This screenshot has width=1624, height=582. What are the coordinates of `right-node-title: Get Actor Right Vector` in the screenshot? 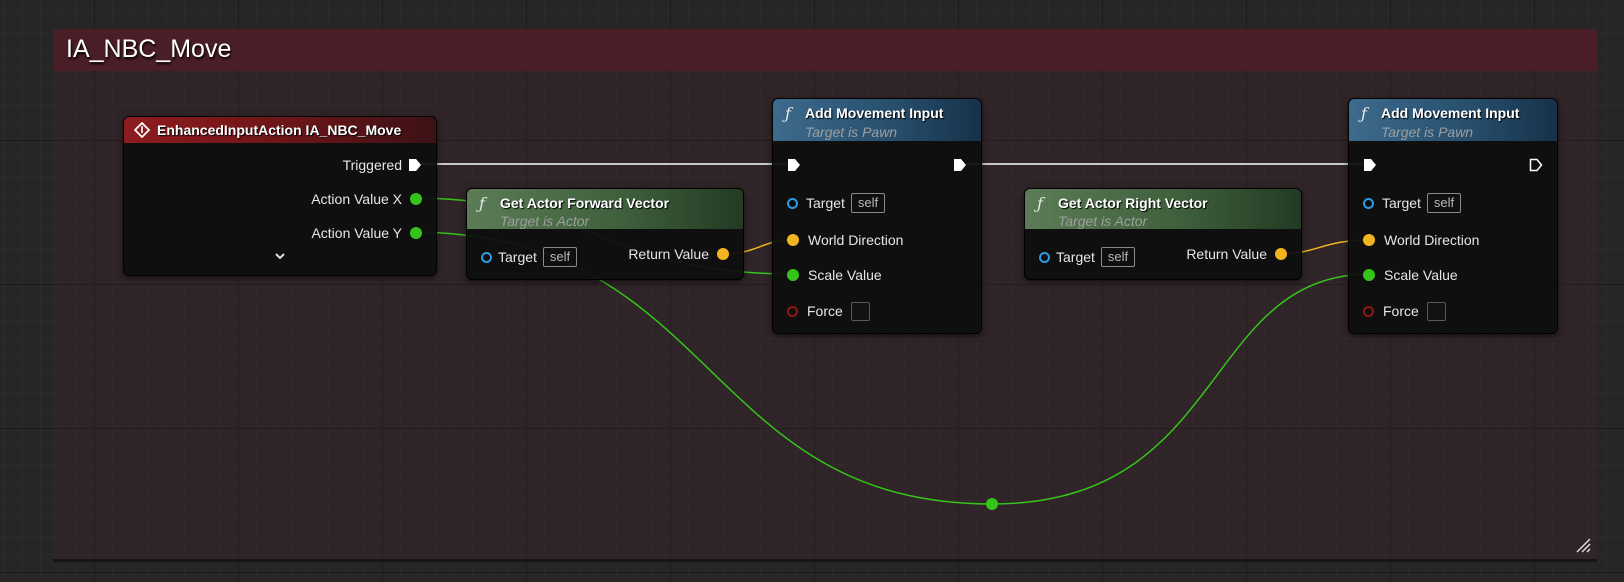 It's located at (1133, 203).